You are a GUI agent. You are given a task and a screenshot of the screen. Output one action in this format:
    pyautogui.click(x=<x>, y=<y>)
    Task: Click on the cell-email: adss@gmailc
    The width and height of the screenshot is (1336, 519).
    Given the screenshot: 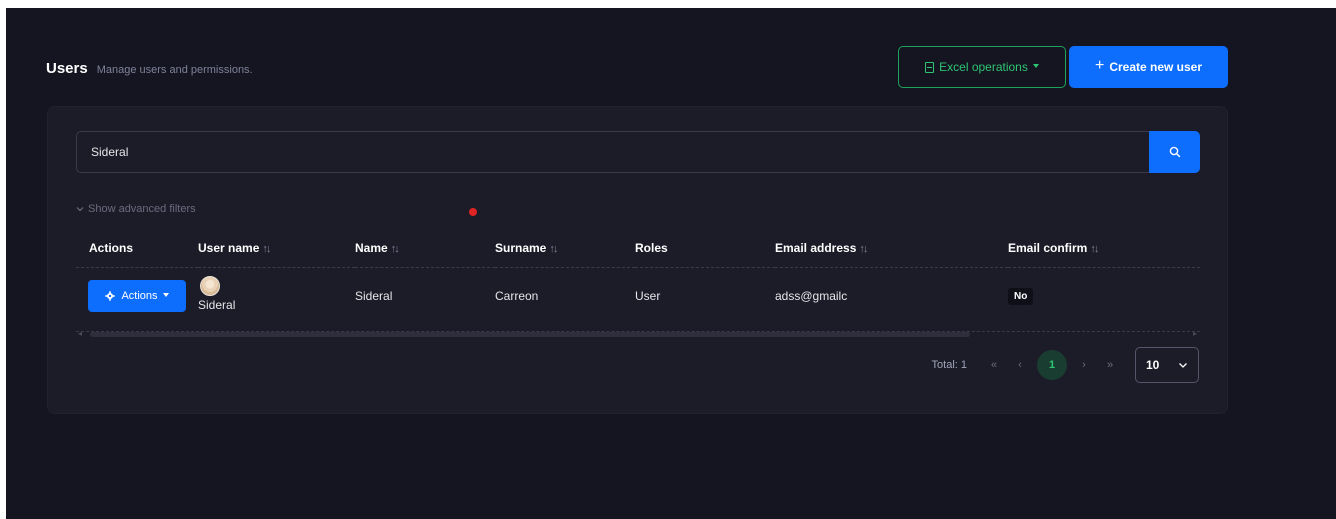 What is the action you would take?
    pyautogui.click(x=811, y=296)
    